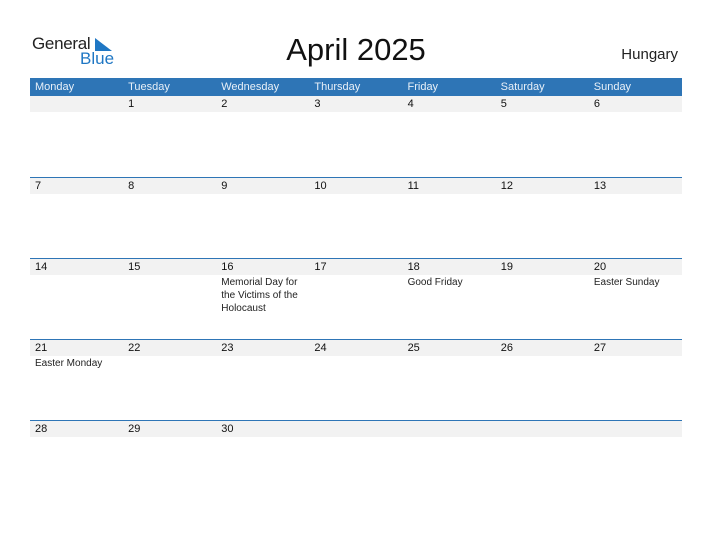 Image resolution: width=712 pixels, height=550 pixels. I want to click on day-cell: 30, so click(262, 461).